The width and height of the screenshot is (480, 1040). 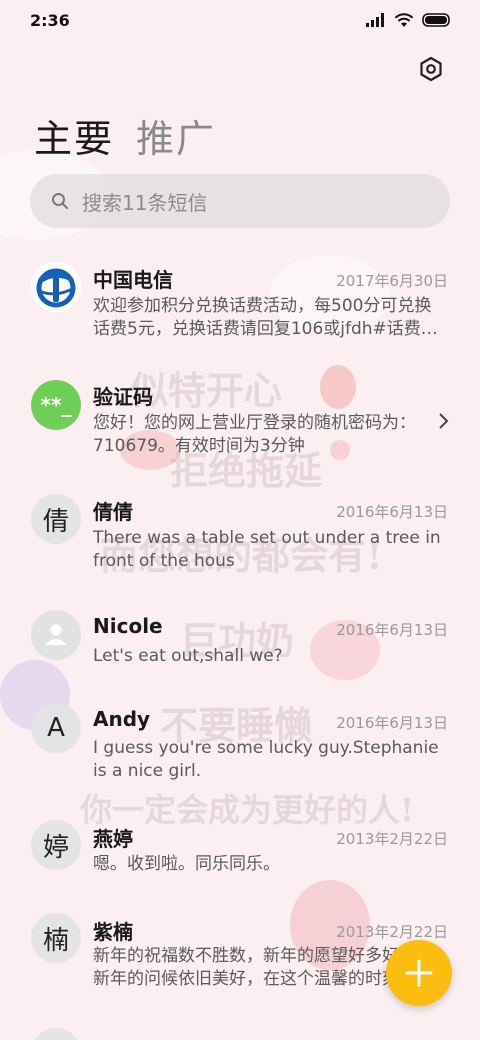 What do you see at coordinates (125, 135) in the screenshot?
I see `tabs: 主要 推广` at bounding box center [125, 135].